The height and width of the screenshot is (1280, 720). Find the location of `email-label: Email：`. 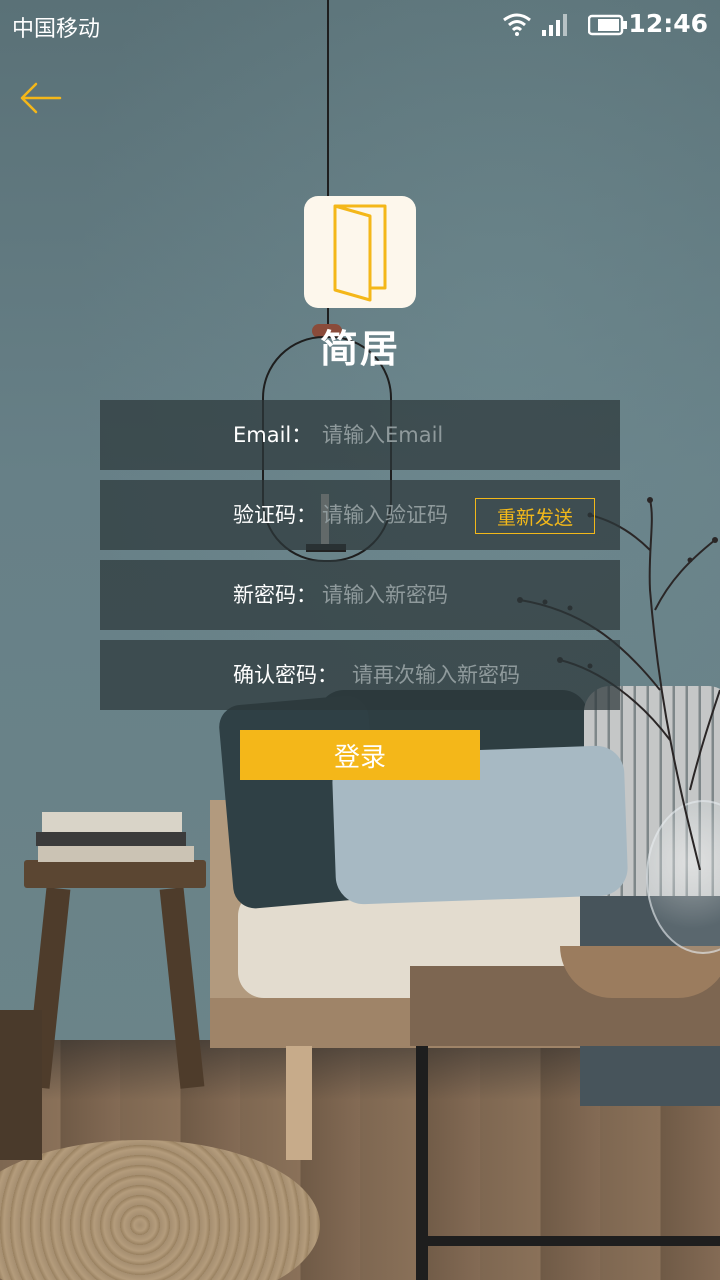

email-label: Email： is located at coordinates (273, 435).